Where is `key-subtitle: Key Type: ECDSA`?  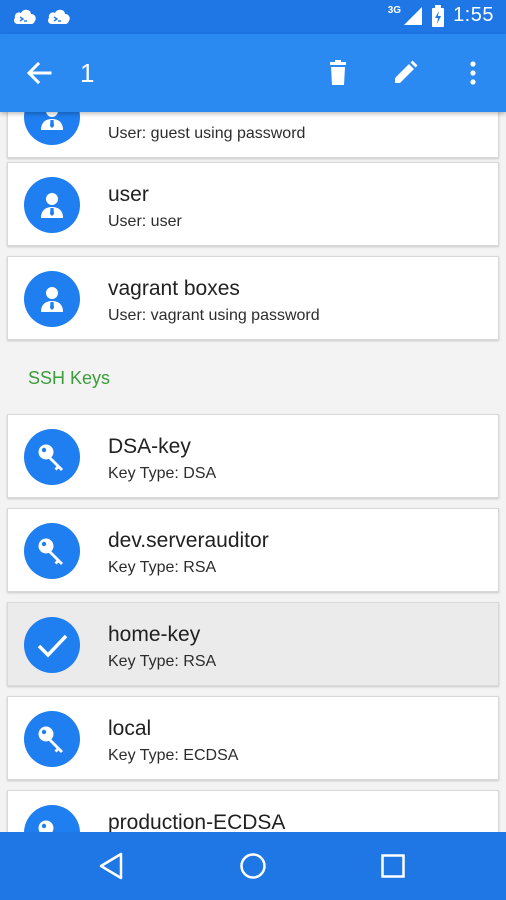
key-subtitle: Key Type: ECDSA is located at coordinates (173, 755).